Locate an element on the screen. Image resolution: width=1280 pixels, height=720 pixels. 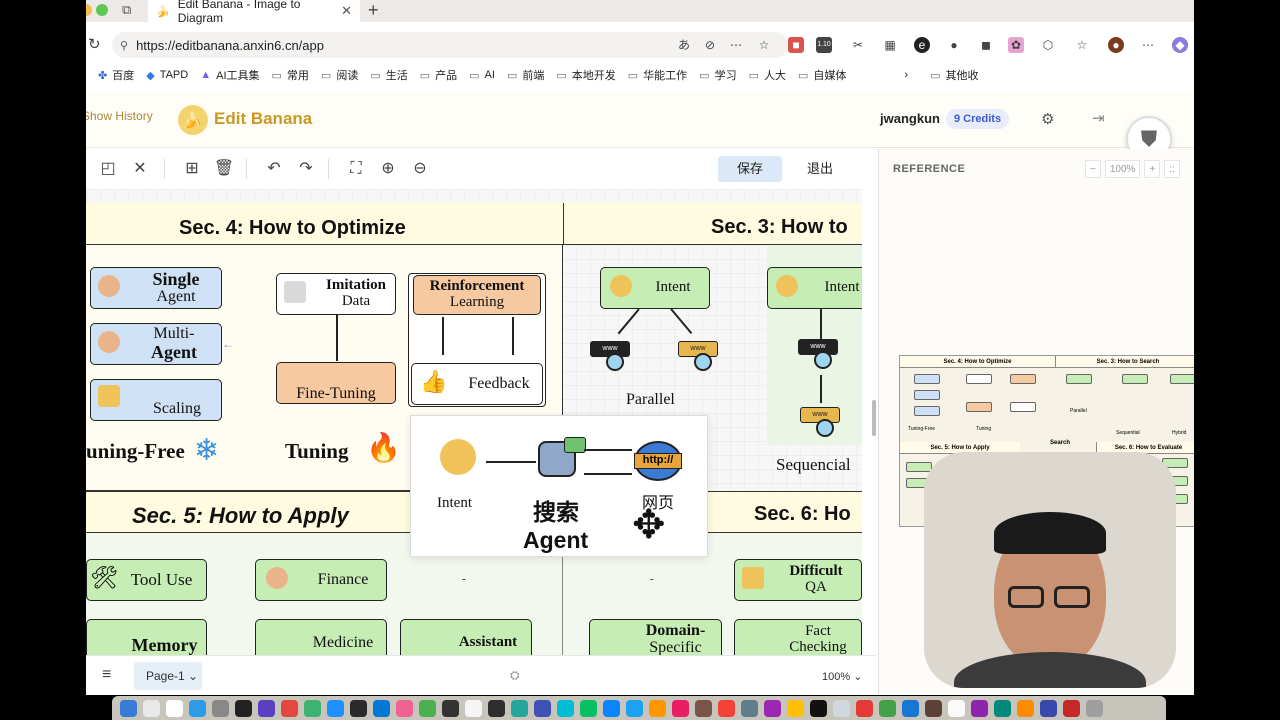
vscode-icon is located at coordinates (381, 708).